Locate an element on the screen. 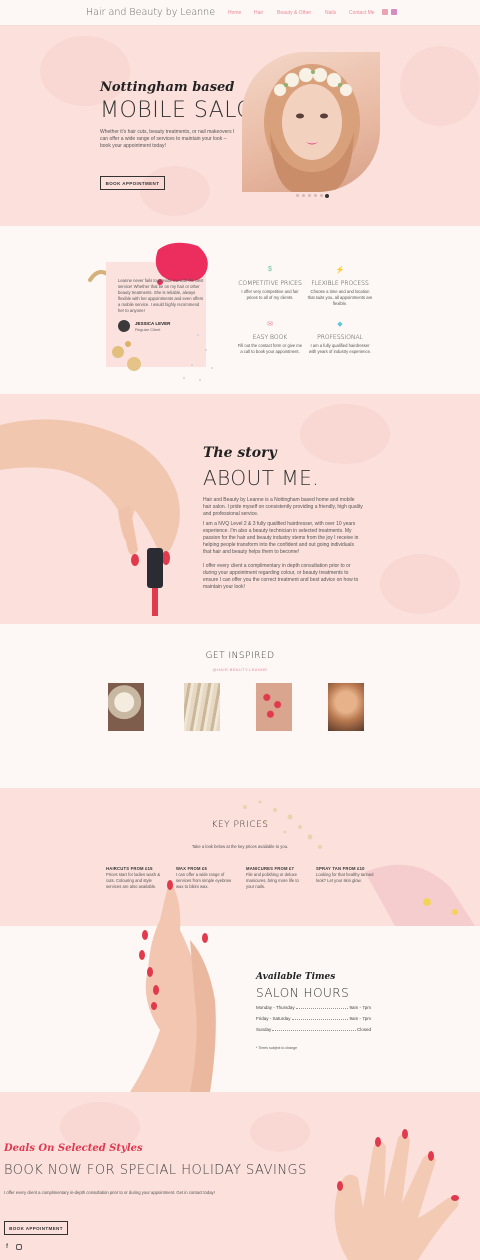  about-title: ABOUT ME. is located at coordinates (261, 478).